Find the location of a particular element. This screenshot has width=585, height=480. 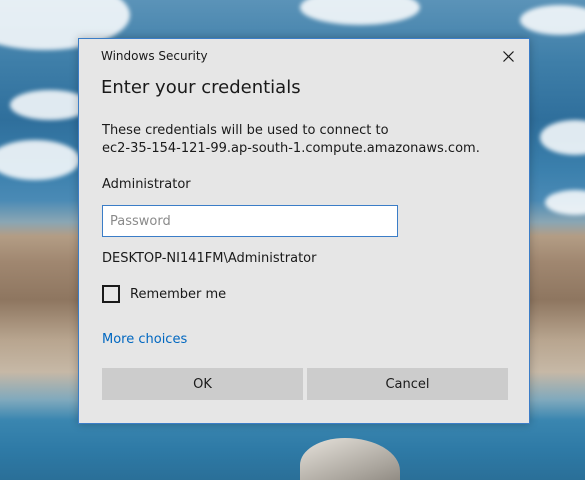

dialog-heading: Enter your credentials is located at coordinates (201, 87).